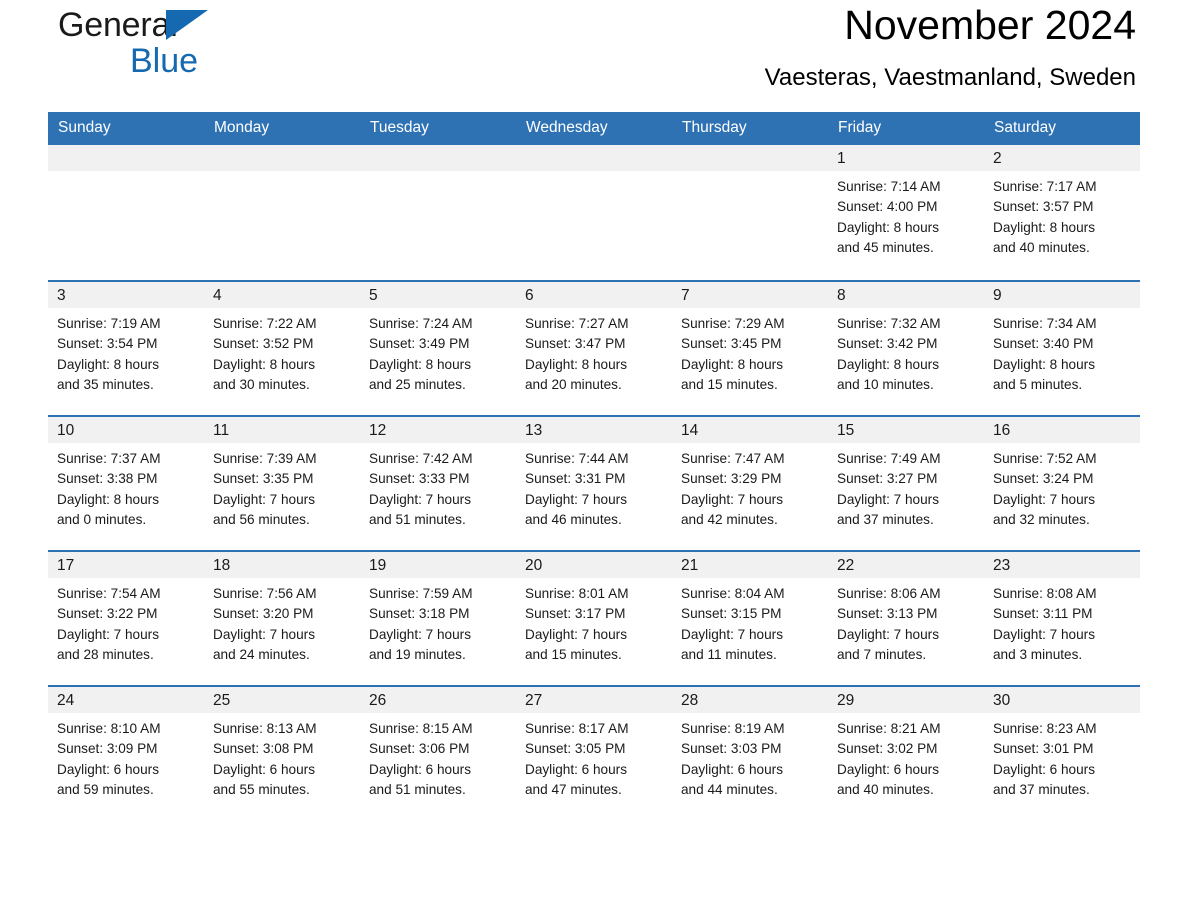  Describe the element at coordinates (438, 565) in the screenshot. I see `day-number: 19` at that location.